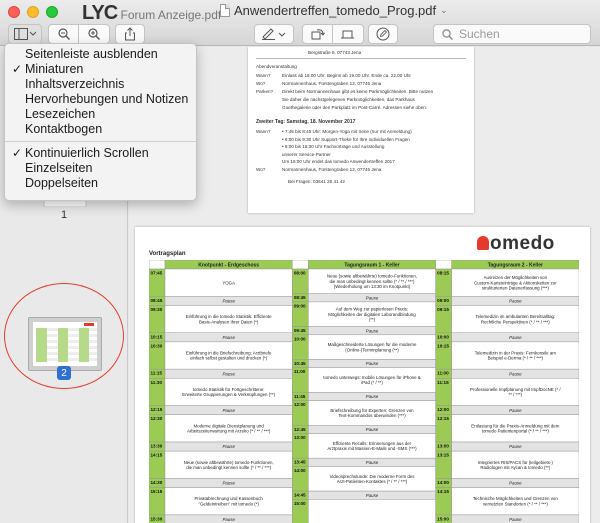  Describe the element at coordinates (443, 409) in the screenshot. I see `time-label: 12:00` at that location.